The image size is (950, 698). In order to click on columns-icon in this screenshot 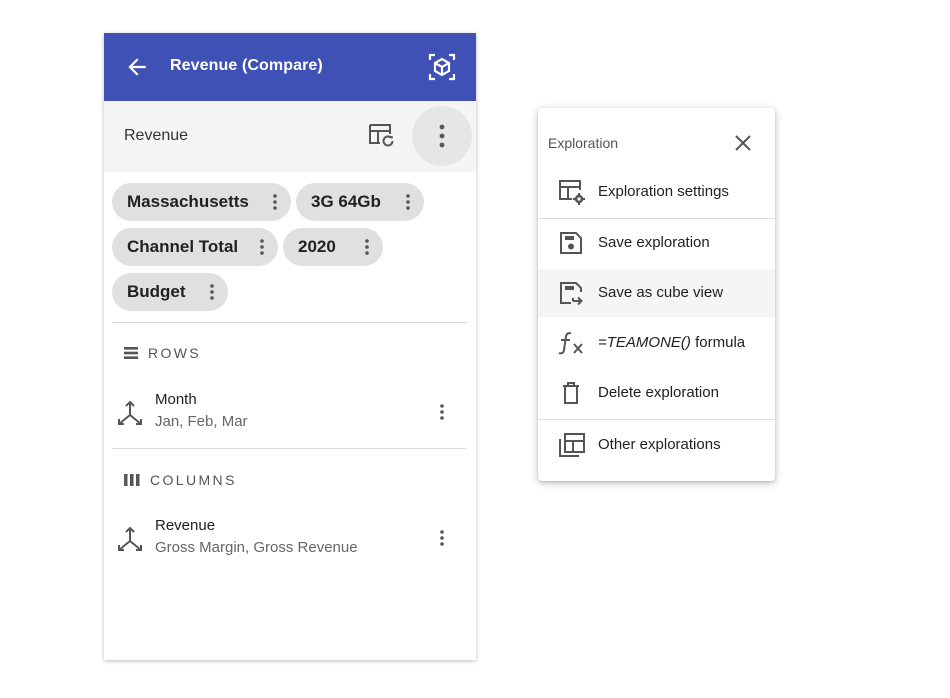, I will do `click(132, 480)`.